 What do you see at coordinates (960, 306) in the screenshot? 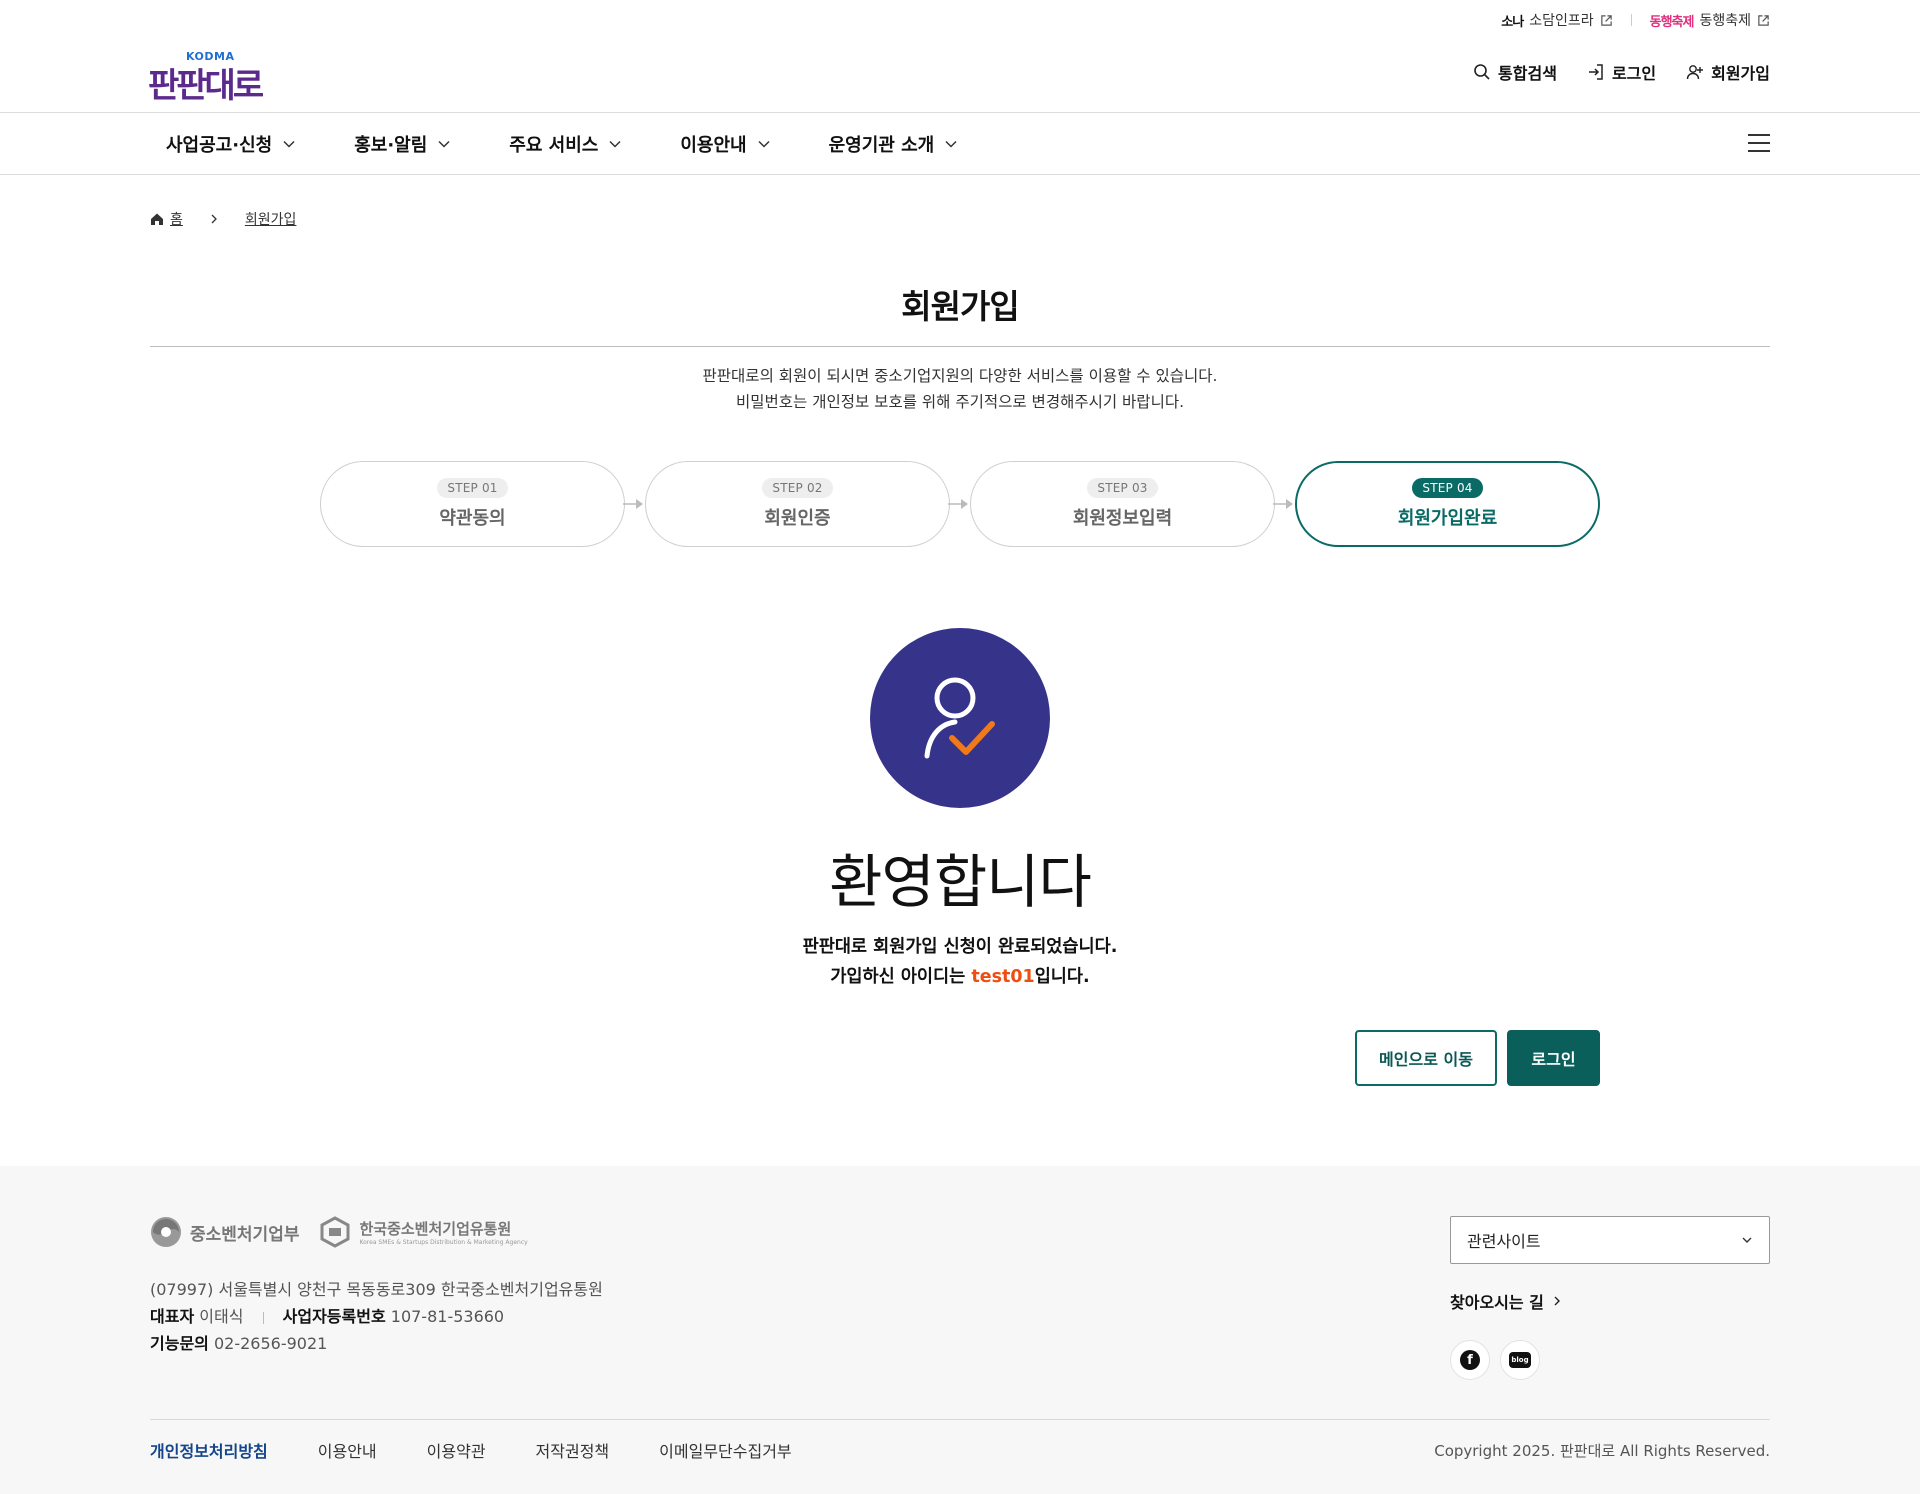
I see `page-title: 회원가입` at bounding box center [960, 306].